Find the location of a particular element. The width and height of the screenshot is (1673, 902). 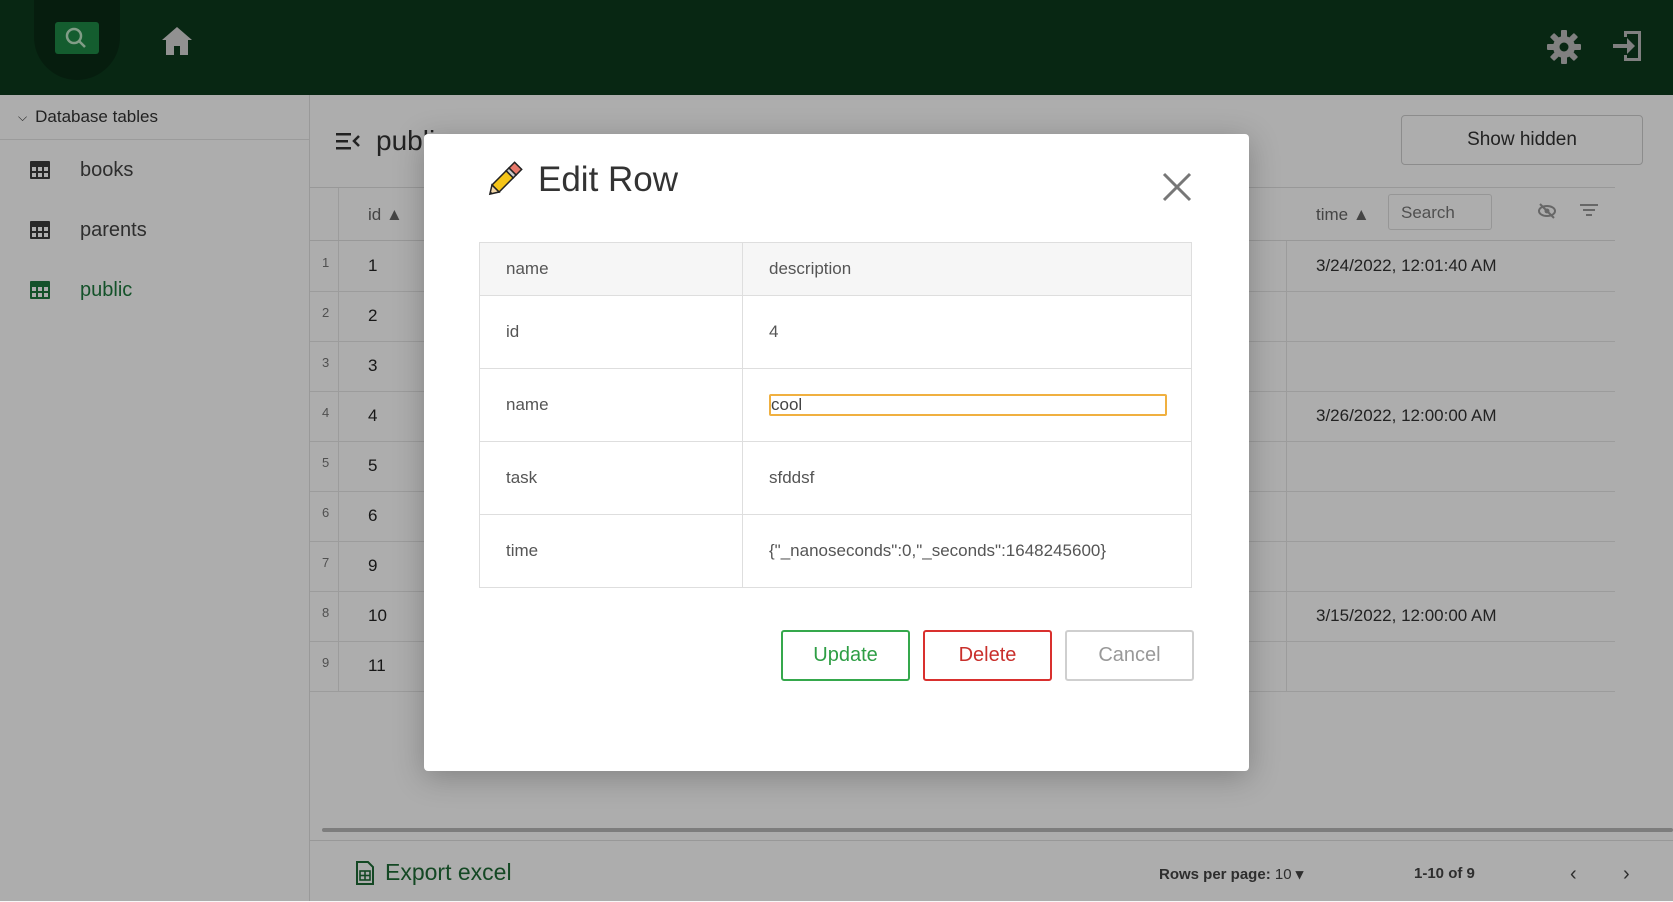

field-value: sfddsf is located at coordinates (967, 478).